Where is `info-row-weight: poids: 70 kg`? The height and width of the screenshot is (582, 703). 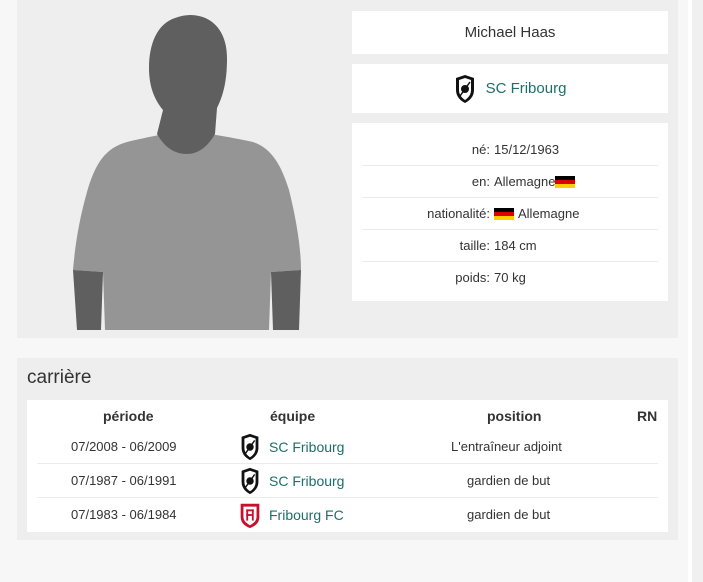 info-row-weight: poids: 70 kg is located at coordinates (510, 277).